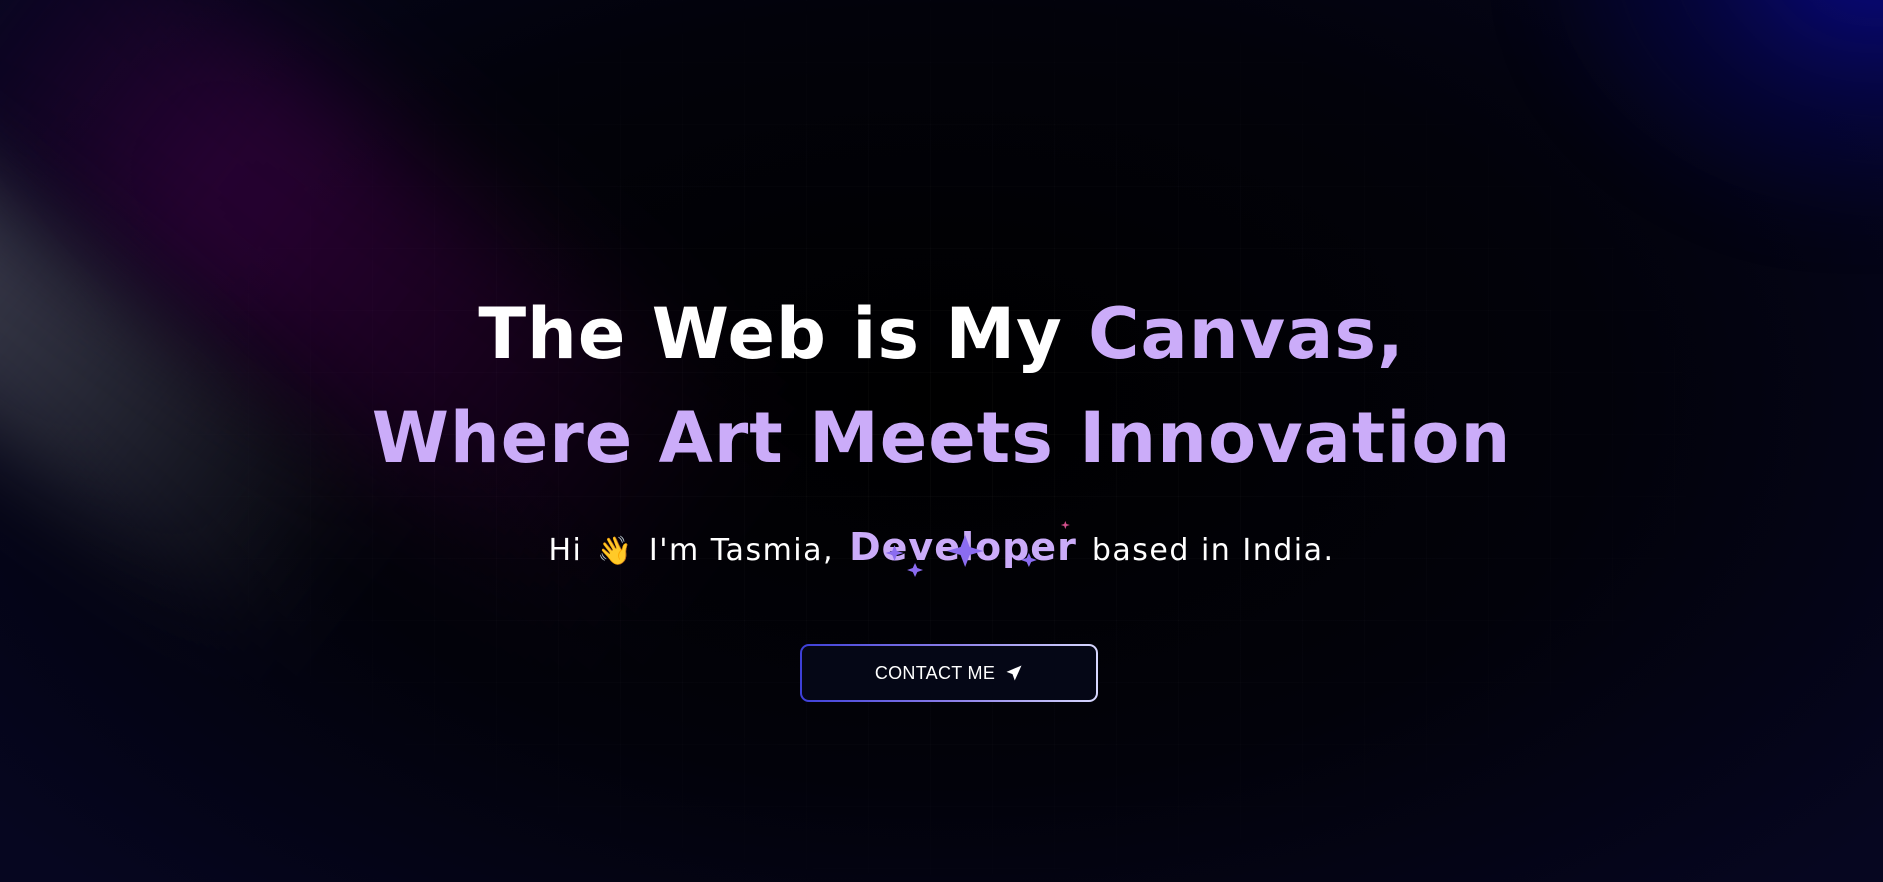  Describe the element at coordinates (741, 550) in the screenshot. I see `intro-name: I'm Tasmia,` at that location.